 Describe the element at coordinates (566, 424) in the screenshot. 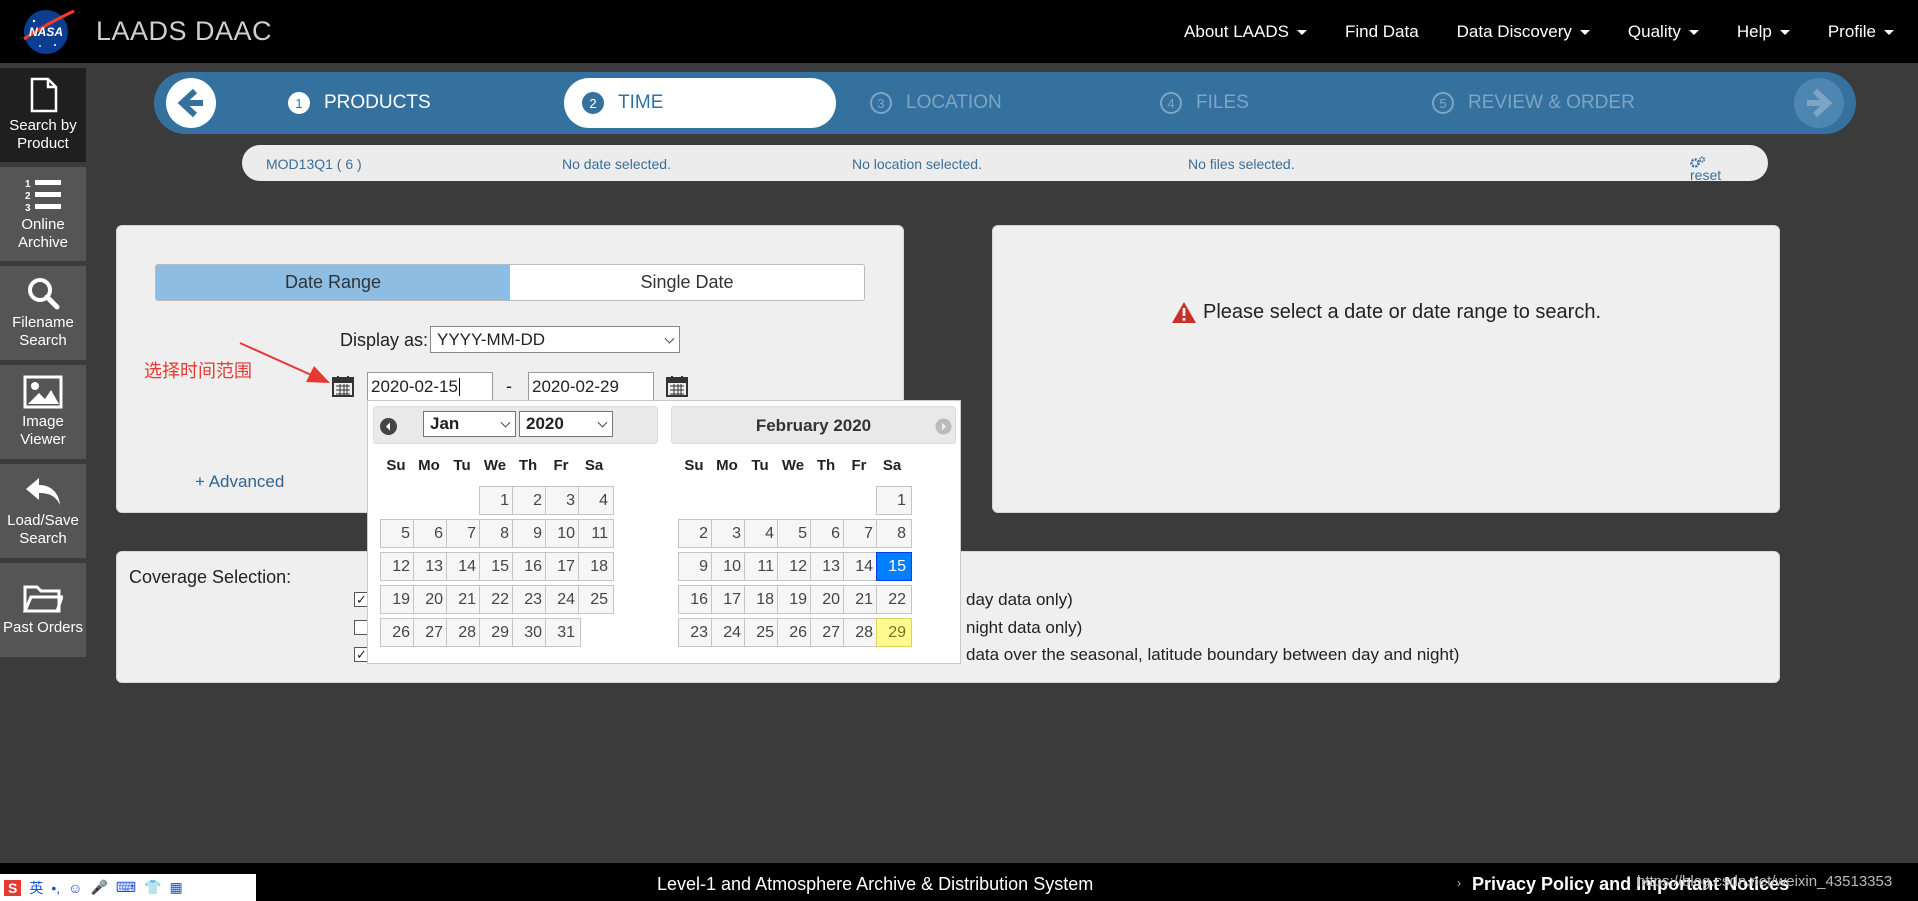

I see `year-select: 2020` at that location.